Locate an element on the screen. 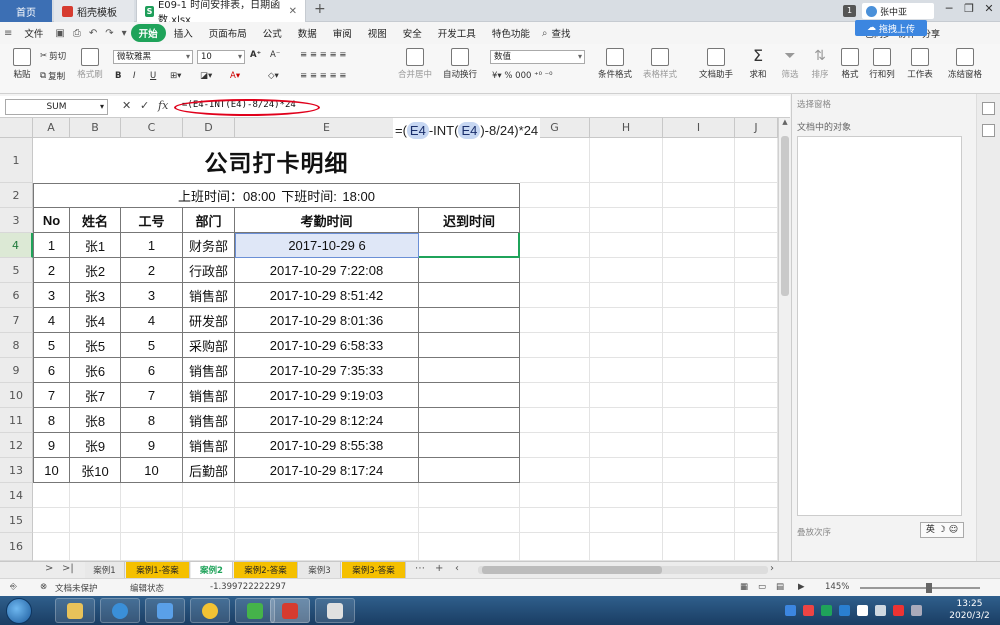 The image size is (1000, 625). system-clock: 13:25 2020/3/2 is located at coordinates (969, 610).